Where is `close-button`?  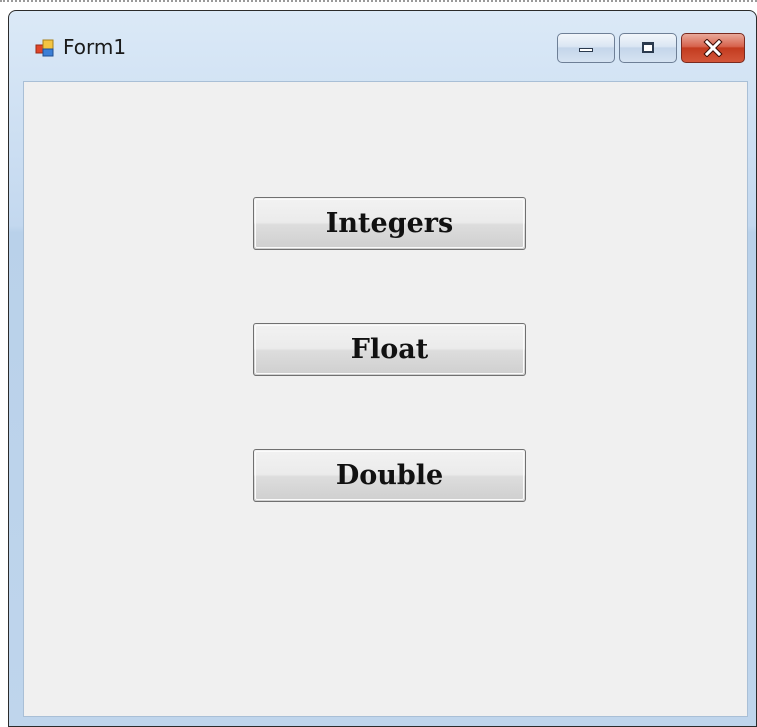 close-button is located at coordinates (713, 48).